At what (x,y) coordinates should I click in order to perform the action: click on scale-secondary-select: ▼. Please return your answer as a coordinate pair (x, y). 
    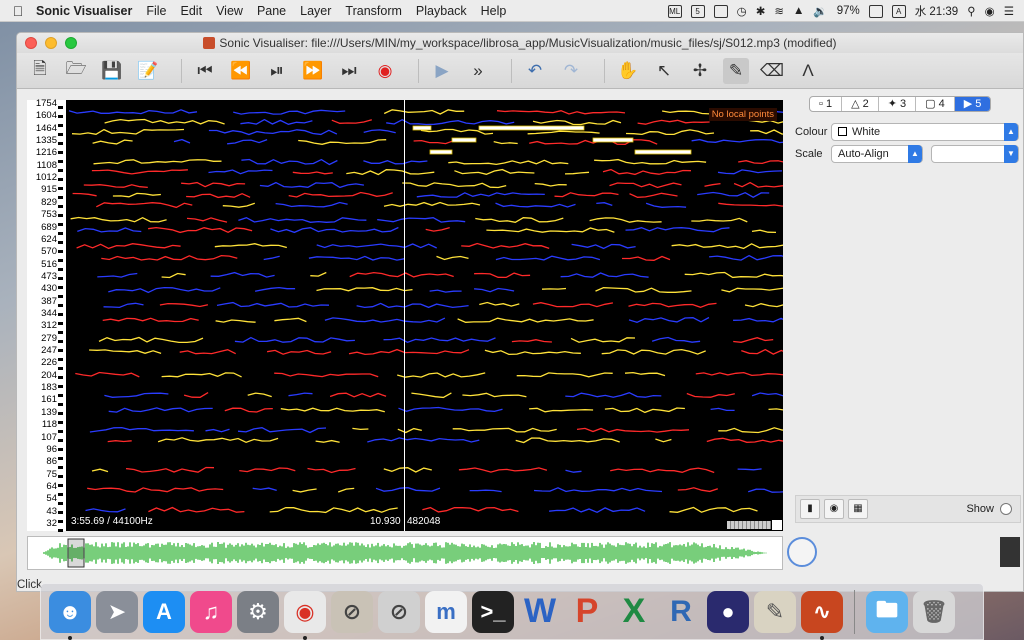
    Looking at the image, I should click on (975, 154).